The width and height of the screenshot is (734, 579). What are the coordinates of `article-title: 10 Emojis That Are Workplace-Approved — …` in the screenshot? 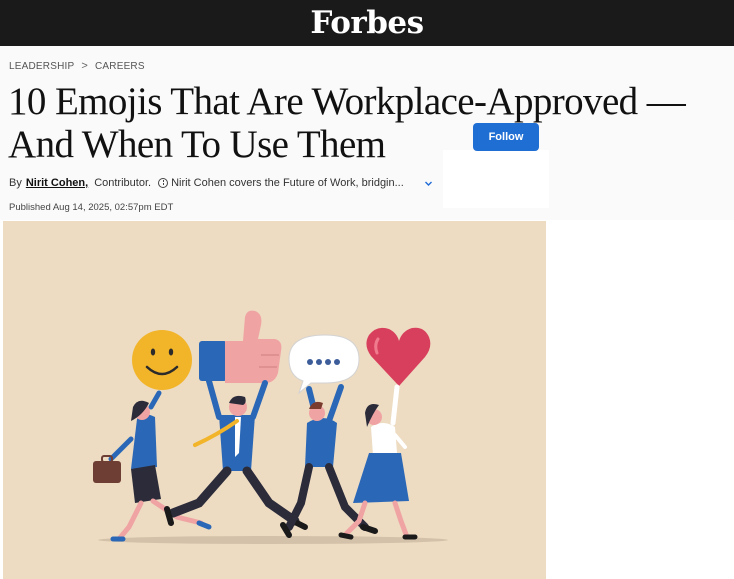 It's located at (347, 123).